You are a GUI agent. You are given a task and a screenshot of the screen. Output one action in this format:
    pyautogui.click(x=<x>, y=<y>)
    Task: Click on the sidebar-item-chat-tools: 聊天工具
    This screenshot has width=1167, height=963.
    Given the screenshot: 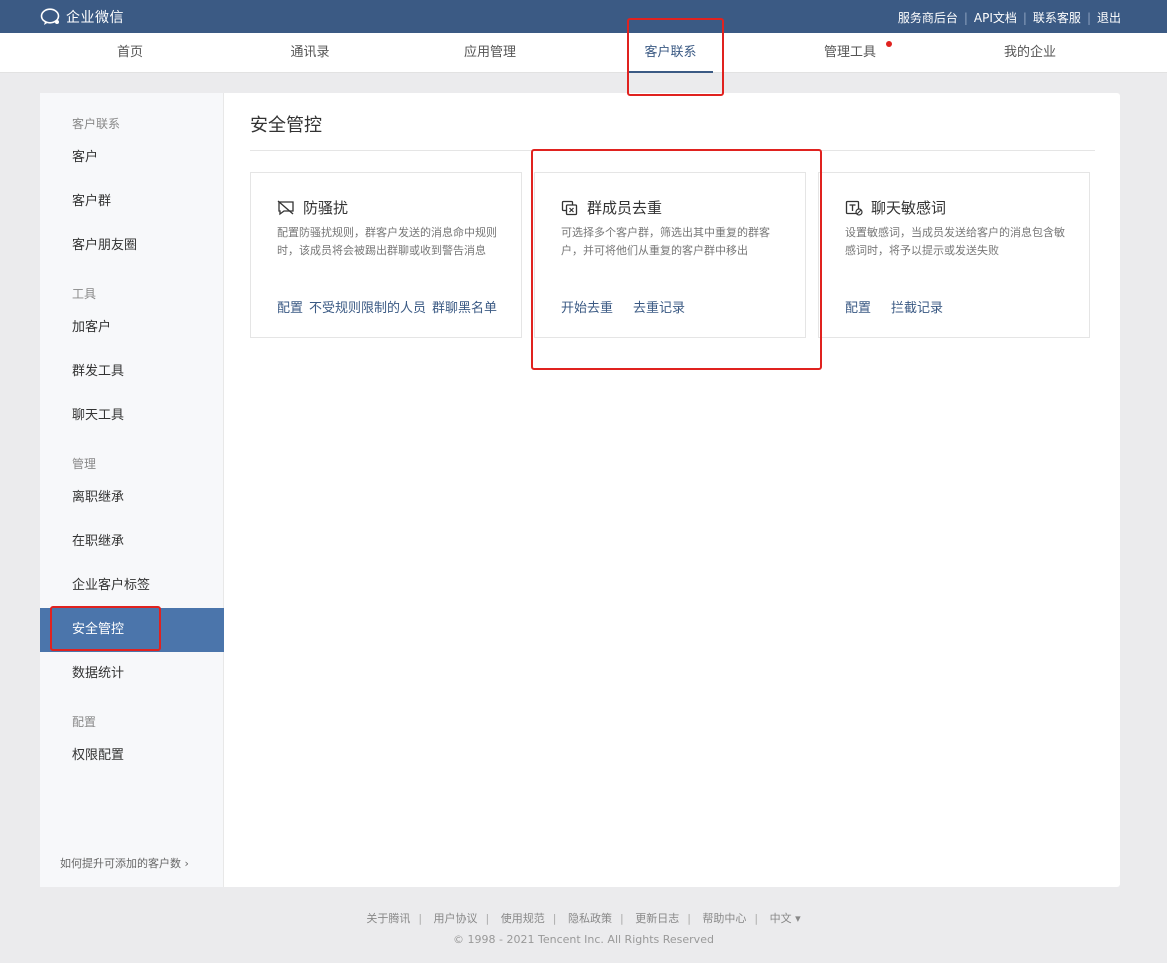 What is the action you would take?
    pyautogui.click(x=132, y=416)
    